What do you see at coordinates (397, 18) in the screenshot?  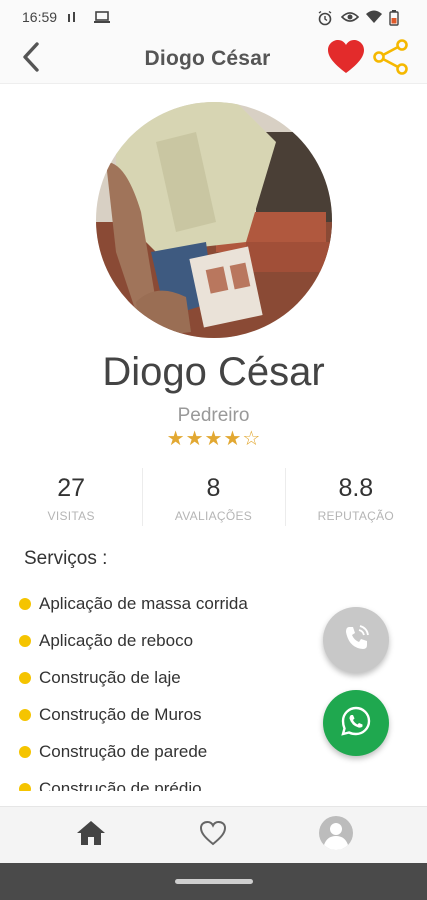 I see `battery-icon` at bounding box center [397, 18].